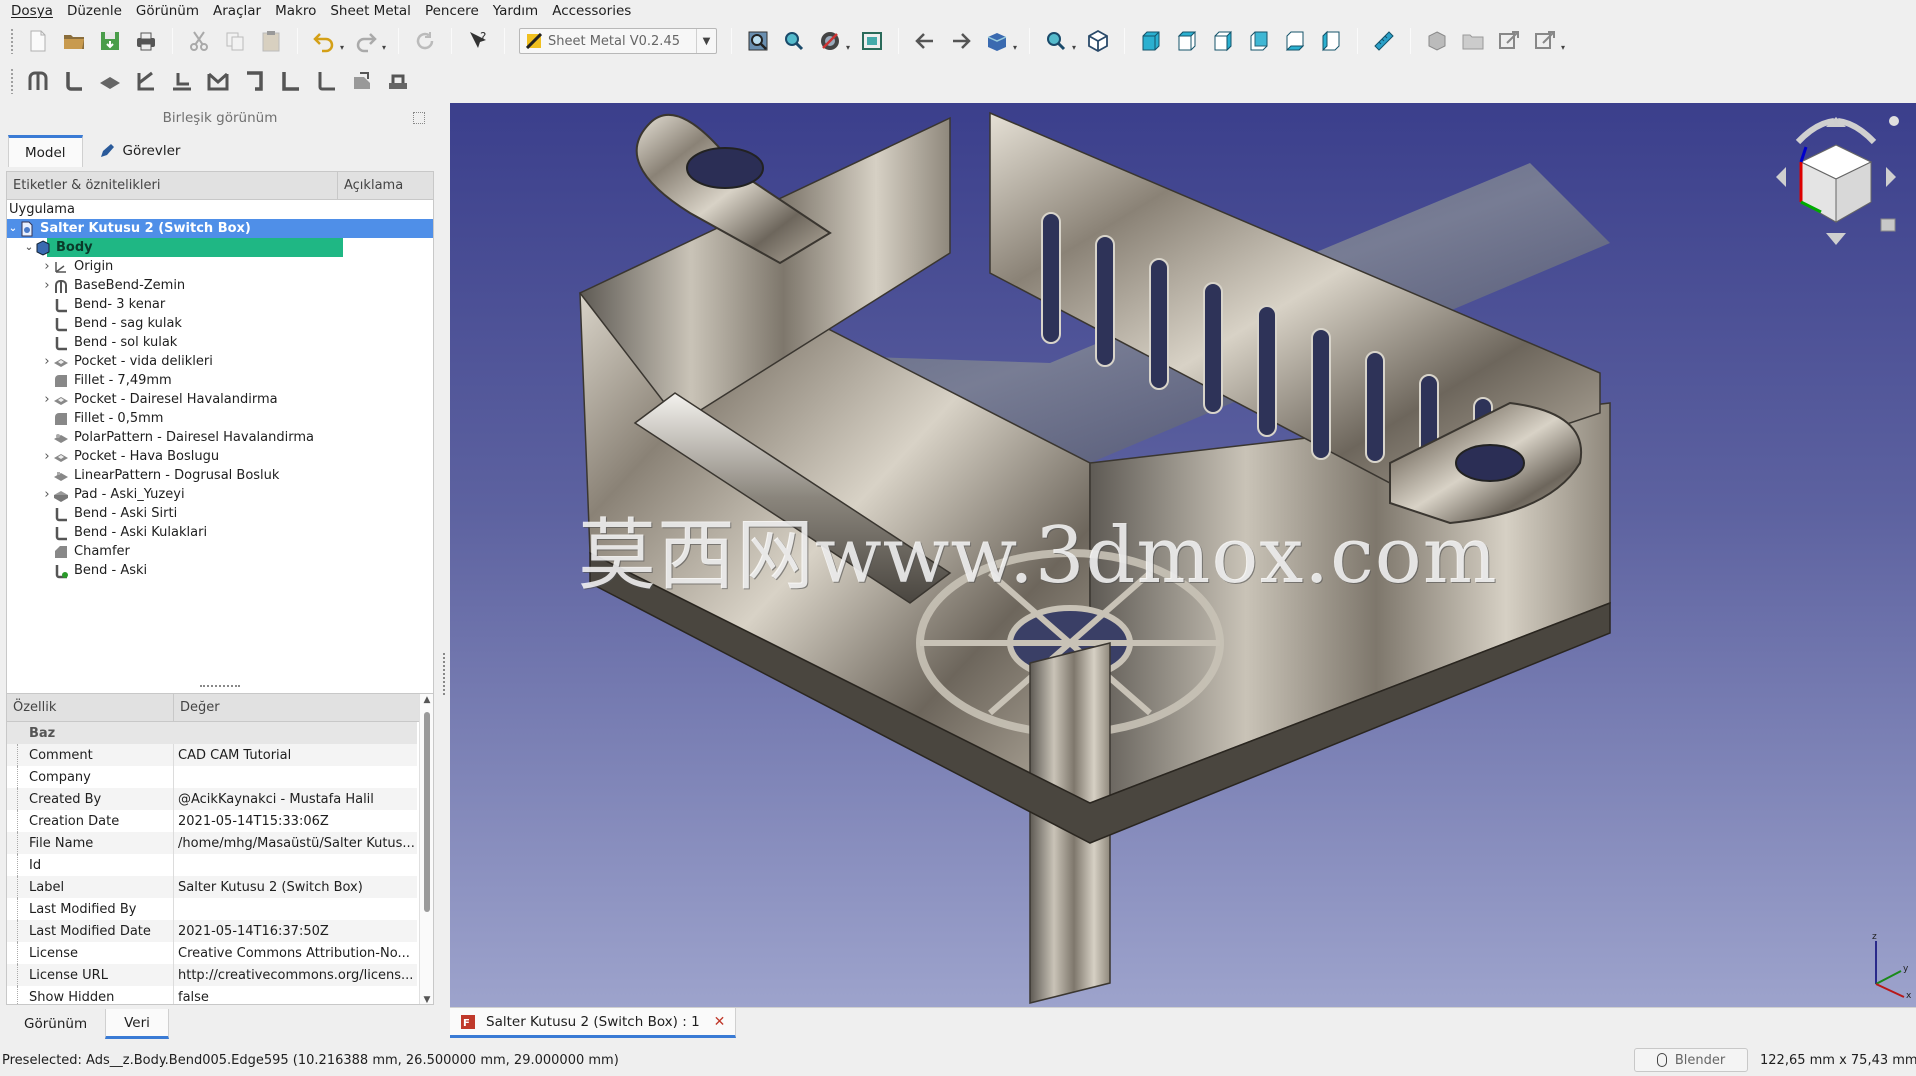  Describe the element at coordinates (961, 41) in the screenshot. I see `forward-arrow-icon` at that location.